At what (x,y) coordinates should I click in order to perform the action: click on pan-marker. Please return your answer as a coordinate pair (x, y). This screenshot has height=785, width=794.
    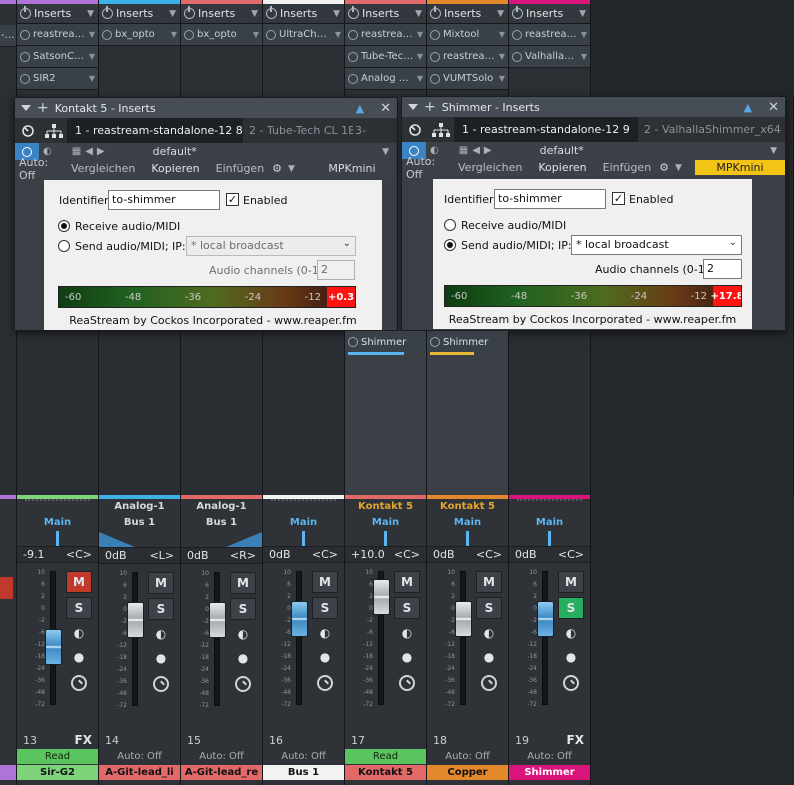
    Looking at the image, I should click on (303, 538).